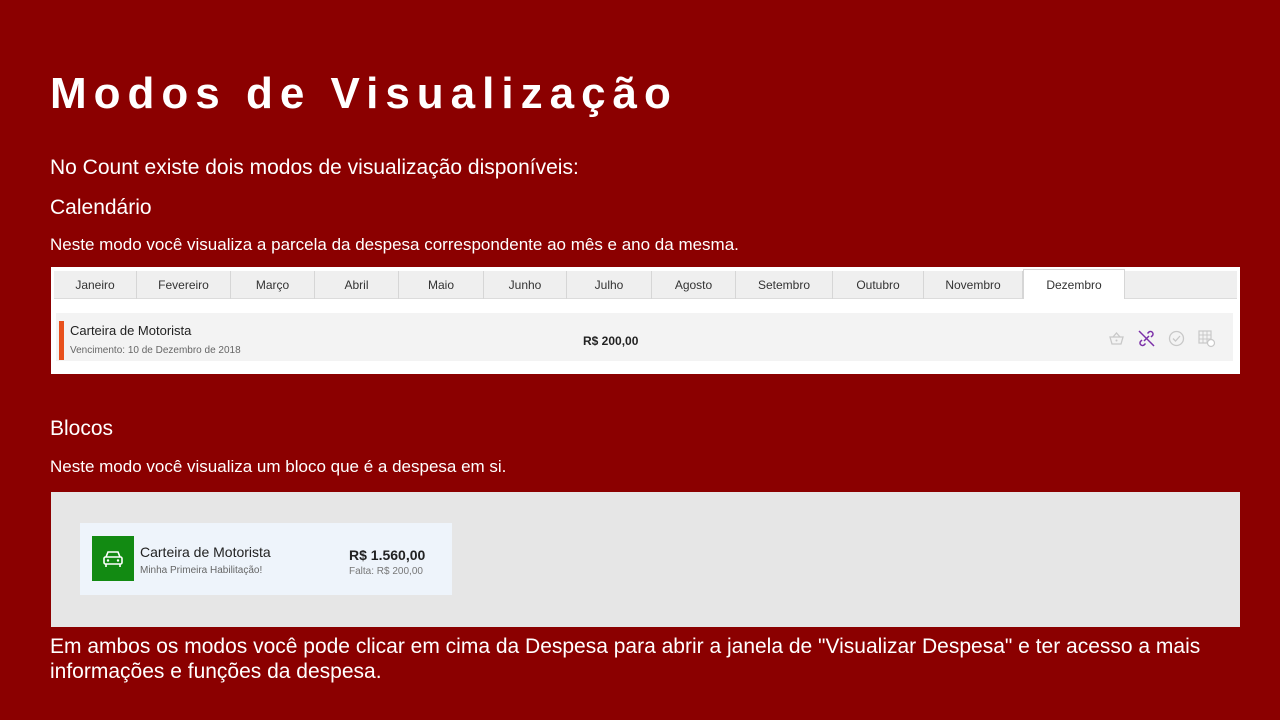 Image resolution: width=1280 pixels, height=720 pixels. I want to click on expense-due-date: Vencimento: 10 de Dezembro de 2018, so click(155, 350).